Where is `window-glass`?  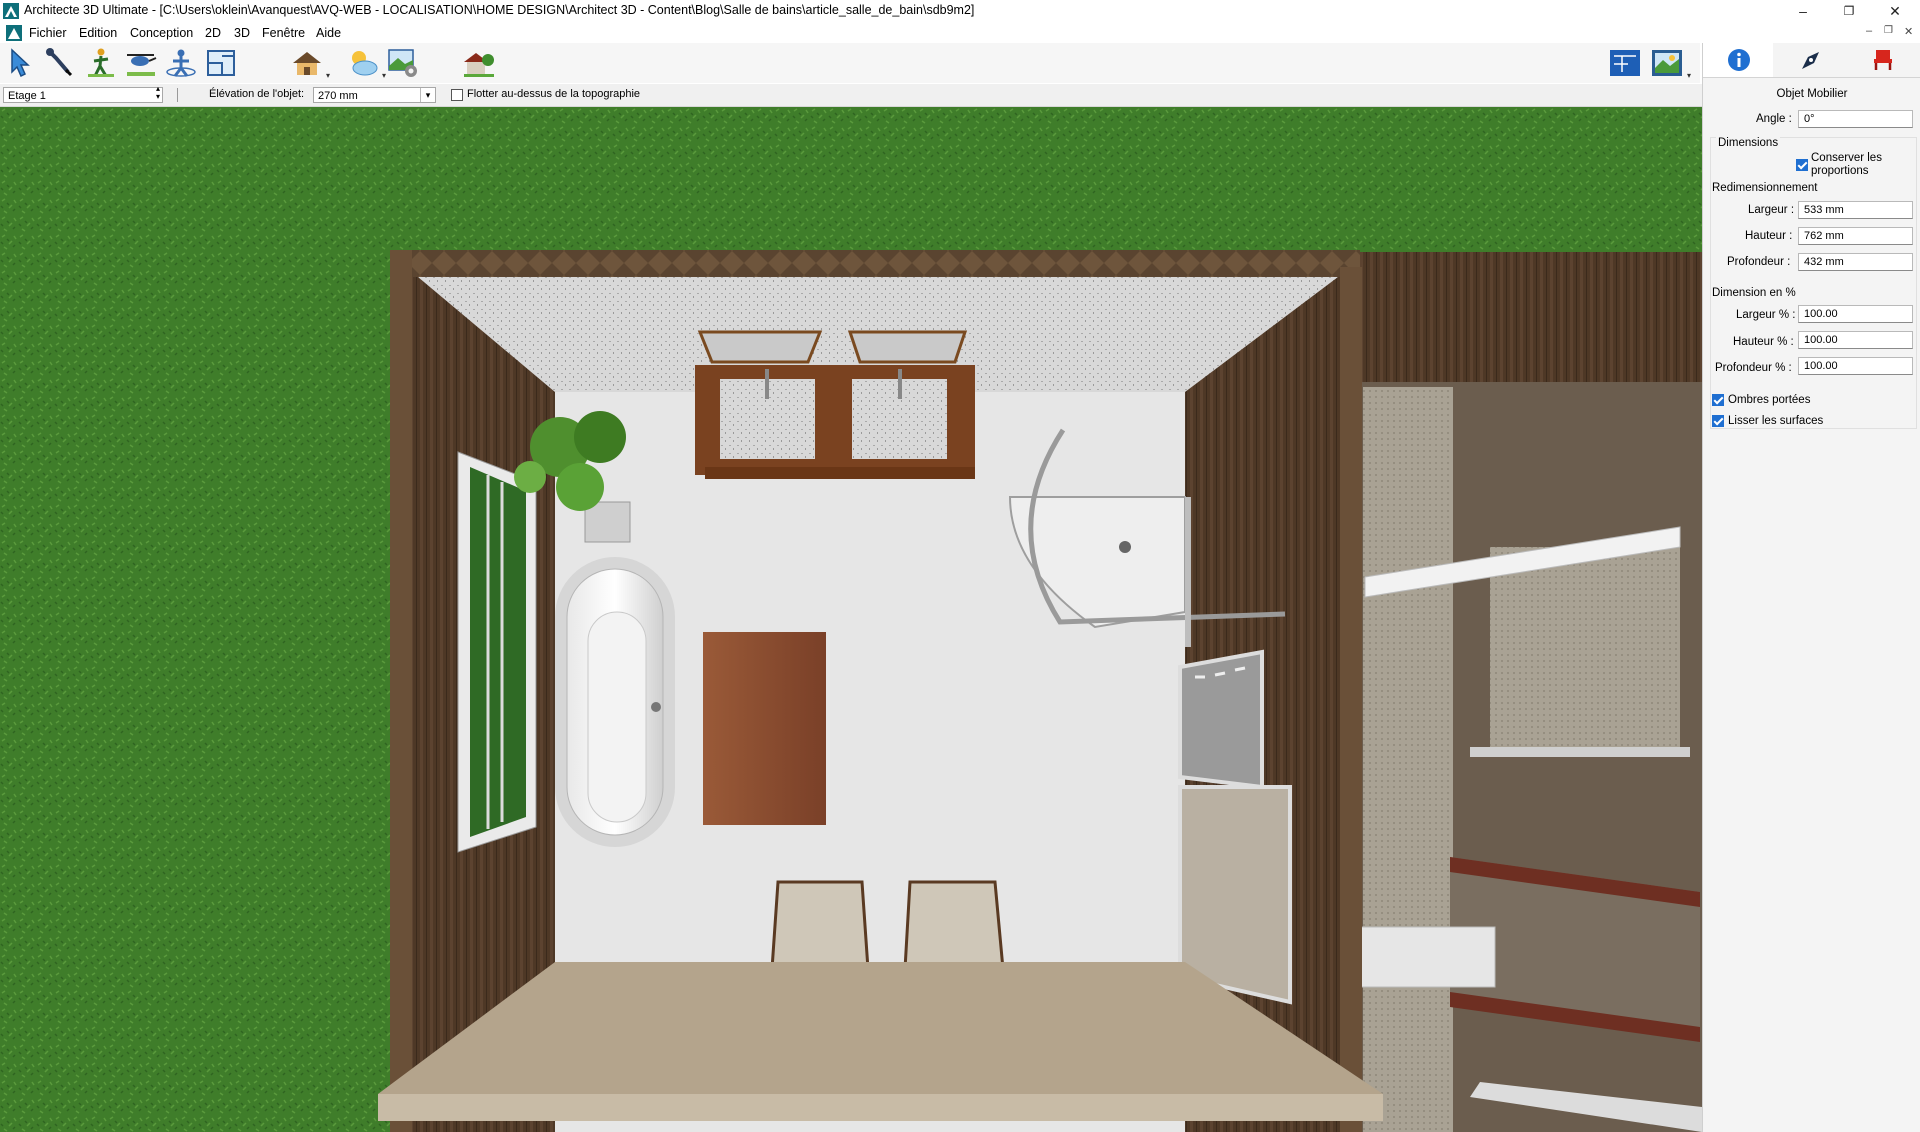 window-glass is located at coordinates (498, 652).